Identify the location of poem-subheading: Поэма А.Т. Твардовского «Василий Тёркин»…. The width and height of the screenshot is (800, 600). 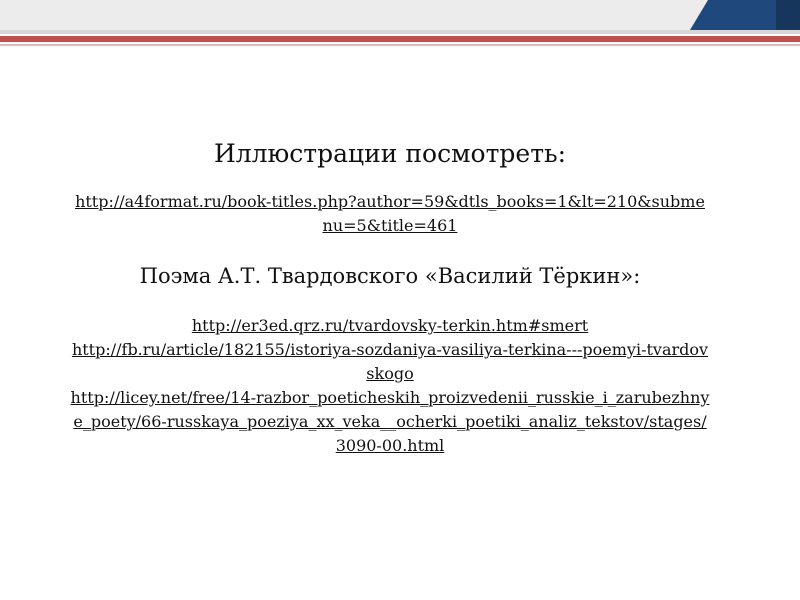
(390, 276).